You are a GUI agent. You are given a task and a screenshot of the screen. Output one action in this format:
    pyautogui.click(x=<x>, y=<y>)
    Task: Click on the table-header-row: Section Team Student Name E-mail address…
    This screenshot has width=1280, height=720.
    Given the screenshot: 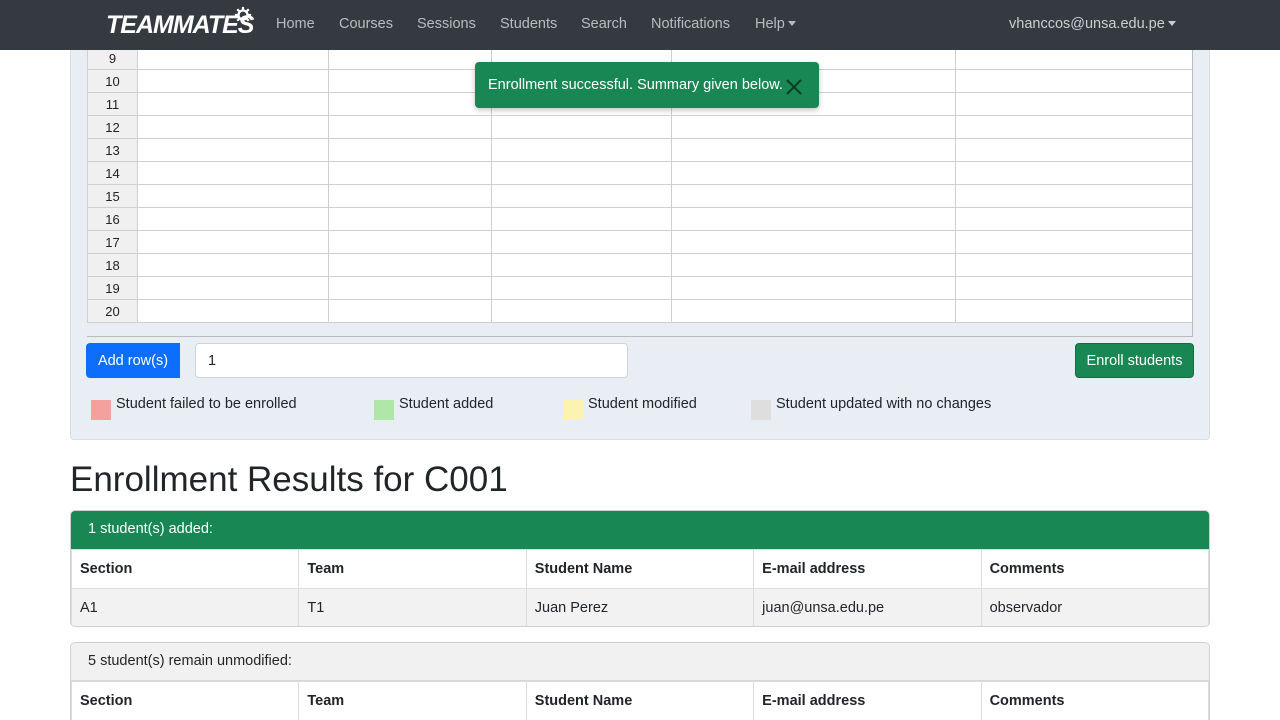 What is the action you would take?
    pyautogui.click(x=640, y=569)
    